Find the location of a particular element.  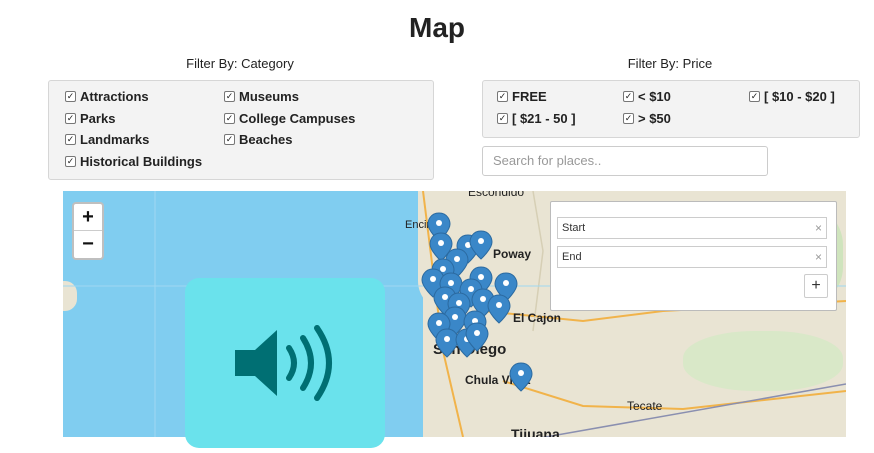

page-title: Map is located at coordinates (437, 27).